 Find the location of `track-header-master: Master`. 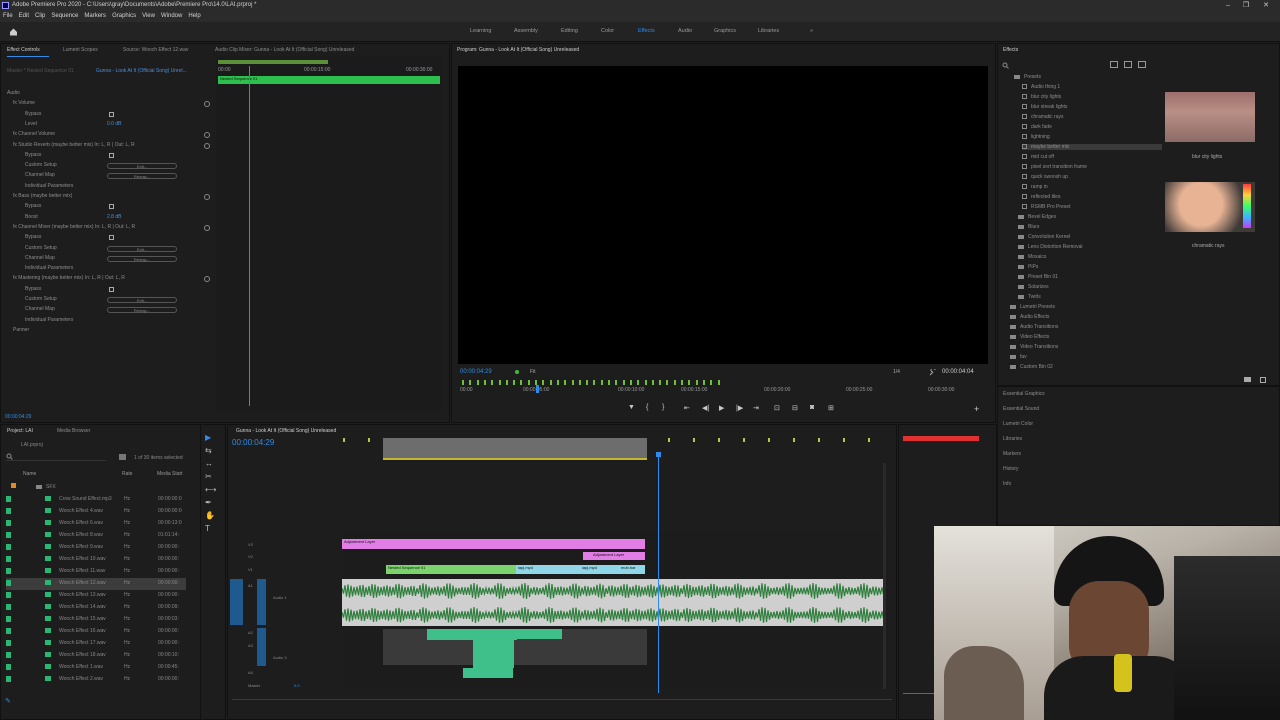

track-header-master: Master is located at coordinates (254, 685).